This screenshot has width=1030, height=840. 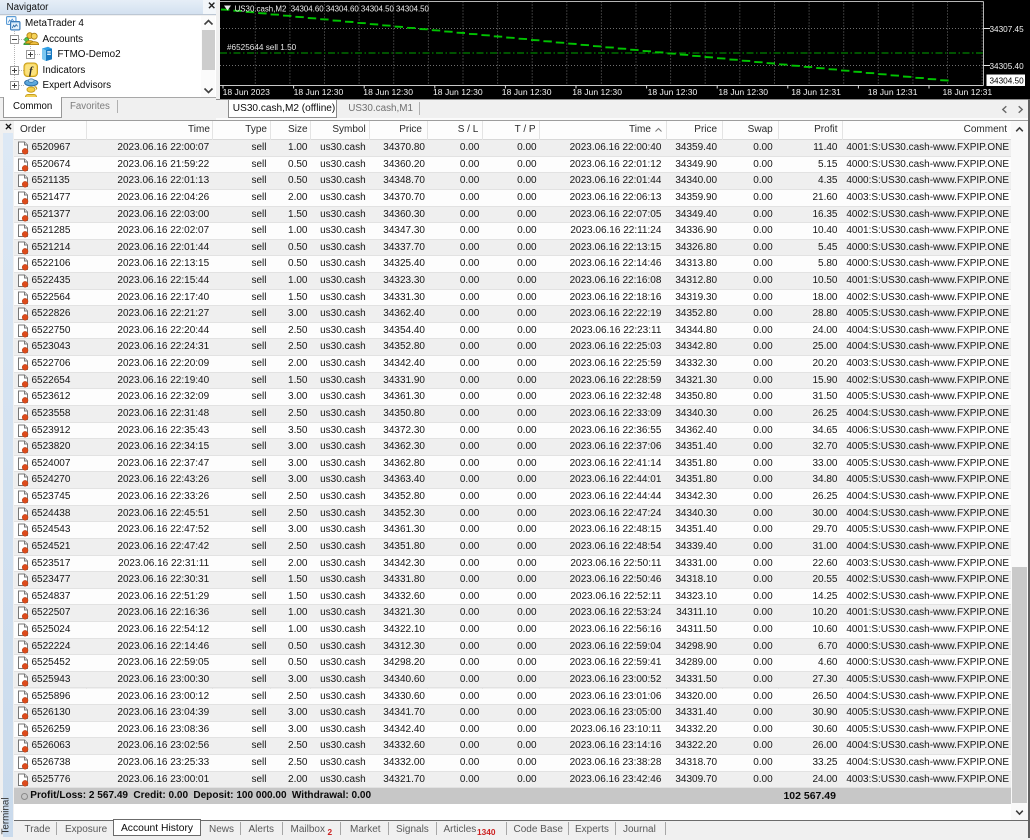 I want to click on svg-text: 34304.50, so click(x=1007, y=81).